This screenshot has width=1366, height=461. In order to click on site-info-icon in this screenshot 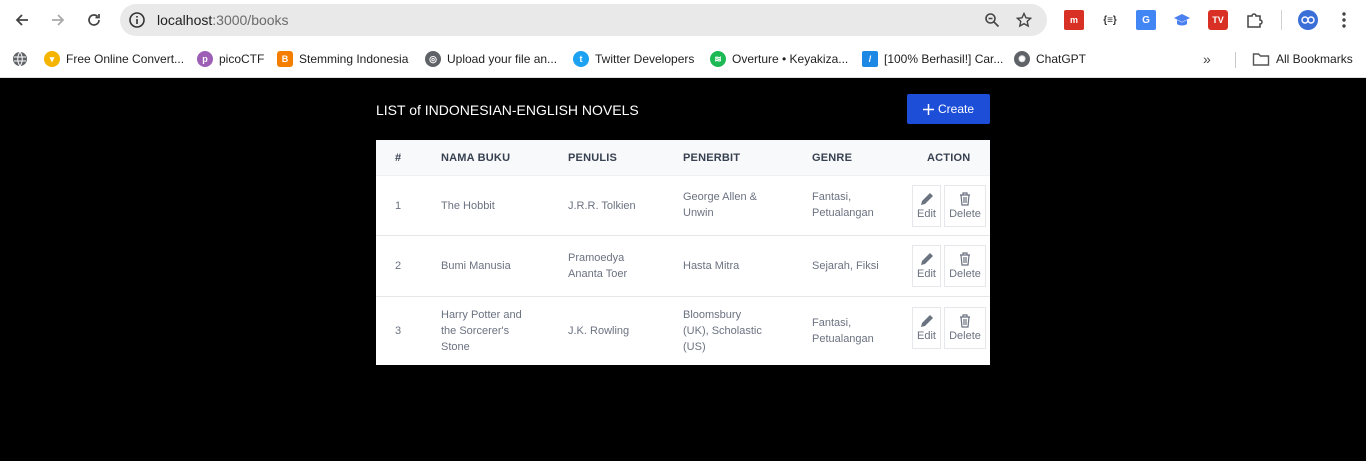, I will do `click(137, 20)`.